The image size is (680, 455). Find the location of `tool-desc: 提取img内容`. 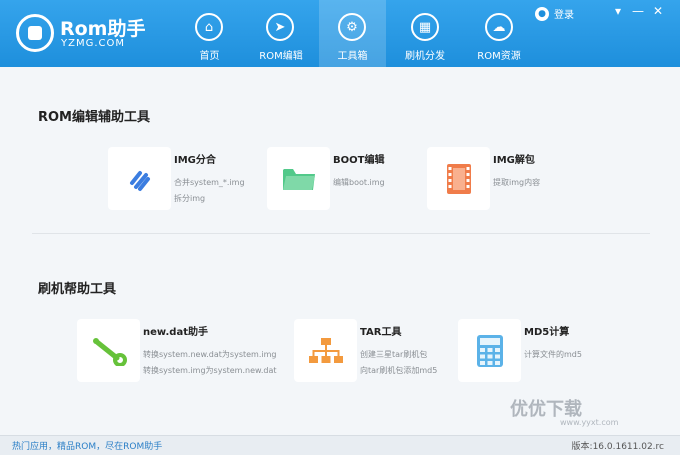

tool-desc: 提取img内容 is located at coordinates (517, 182).